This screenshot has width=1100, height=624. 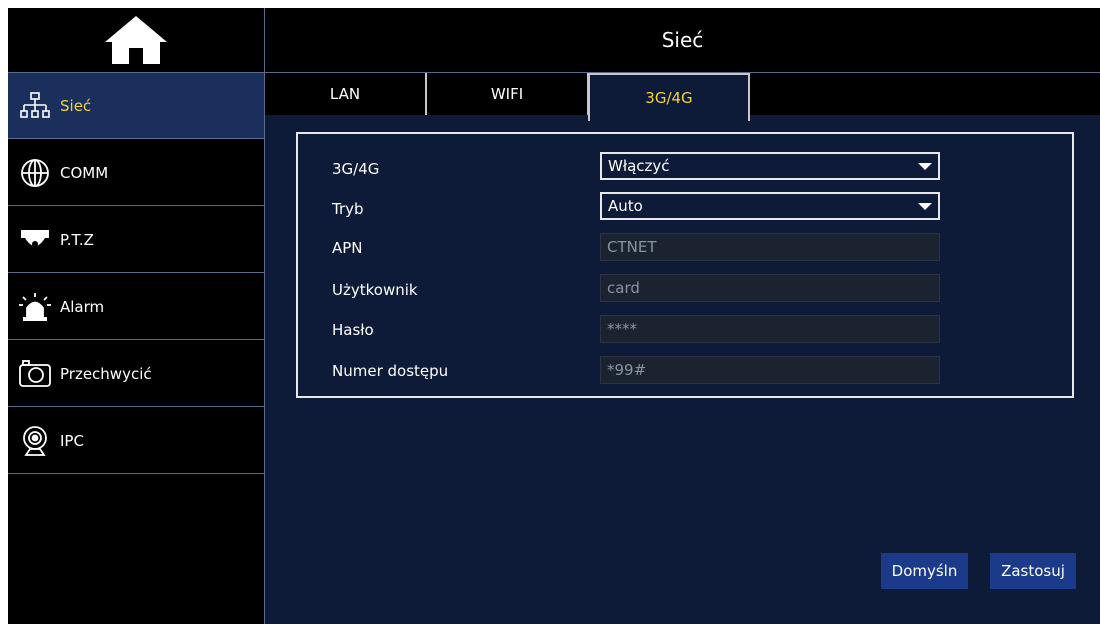 I want to click on dial-field: *99#, so click(x=770, y=370).